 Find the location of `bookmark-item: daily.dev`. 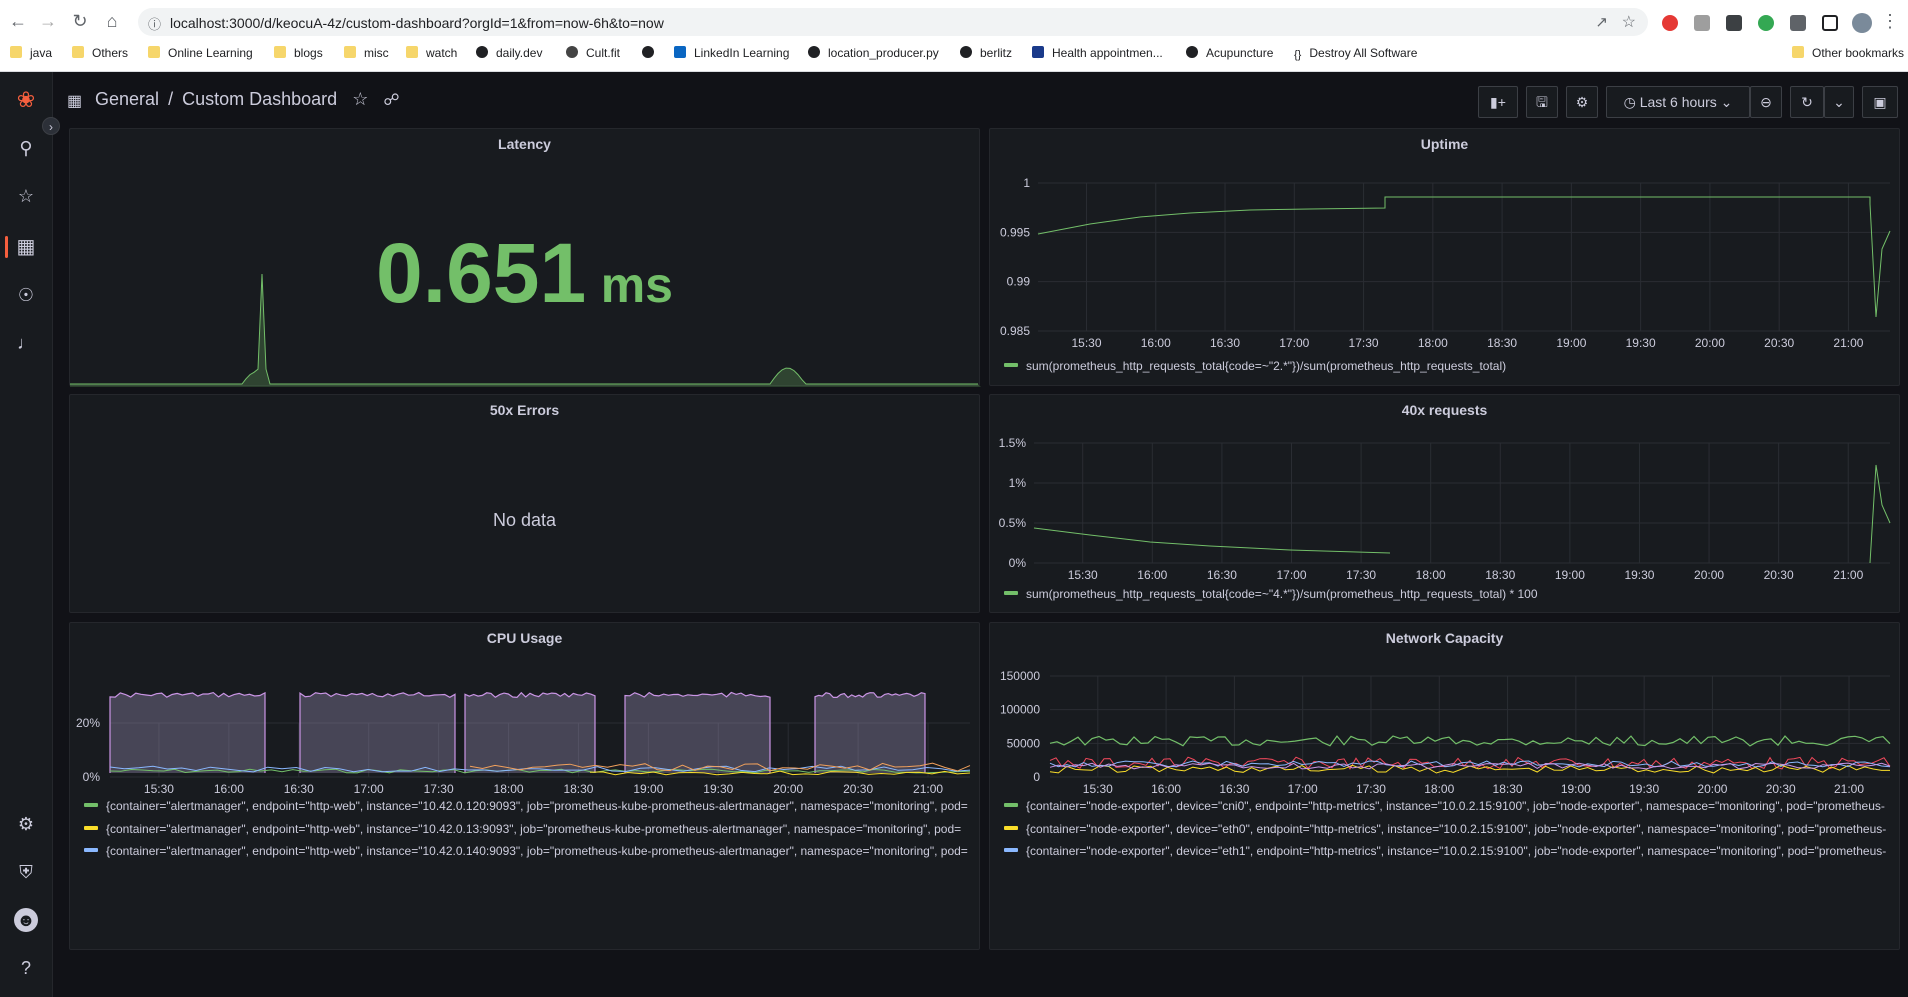

bookmark-item: daily.dev is located at coordinates (509, 53).